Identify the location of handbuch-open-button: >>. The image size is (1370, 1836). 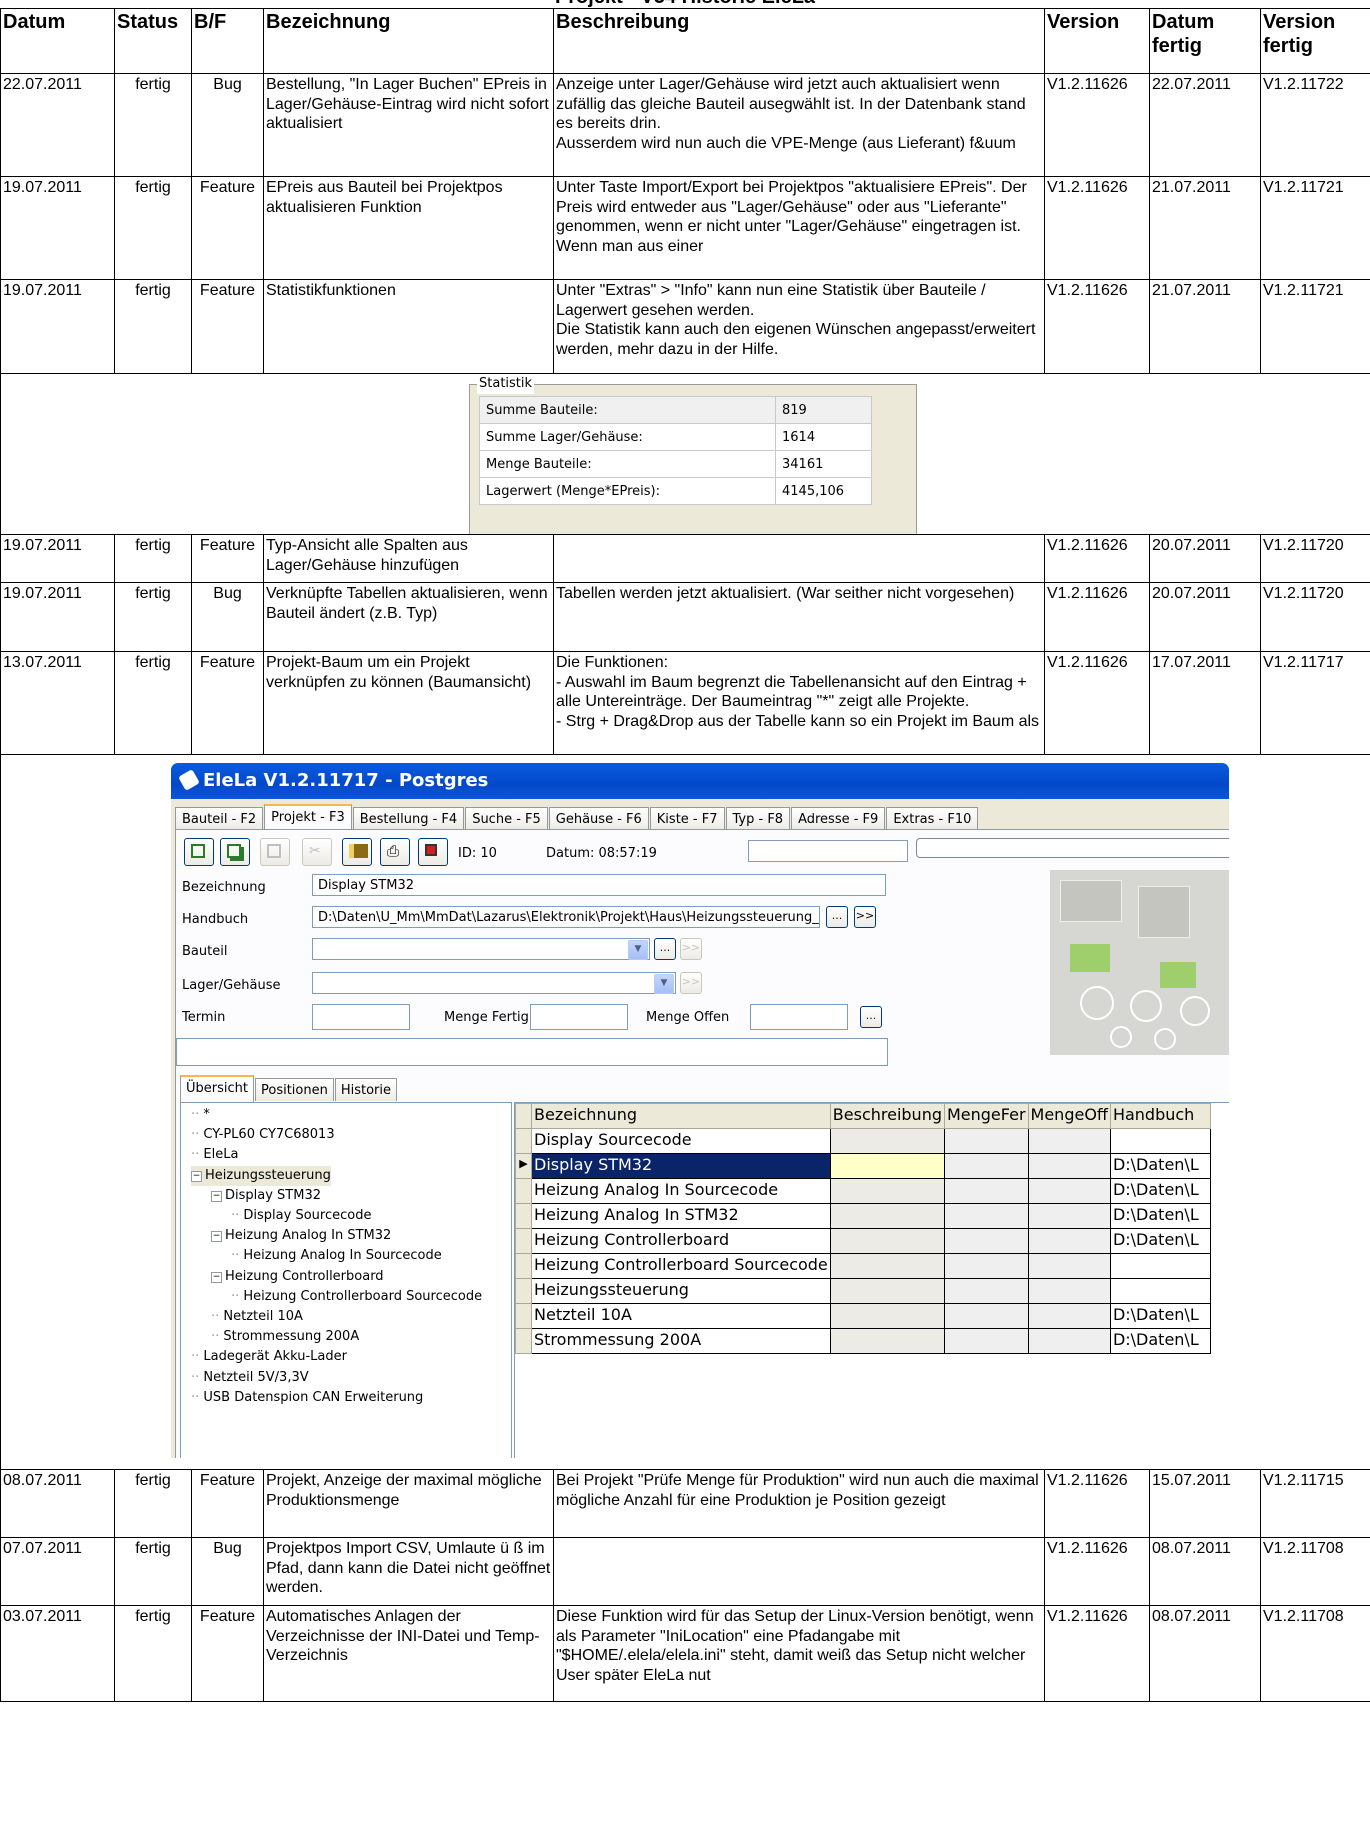
(865, 917).